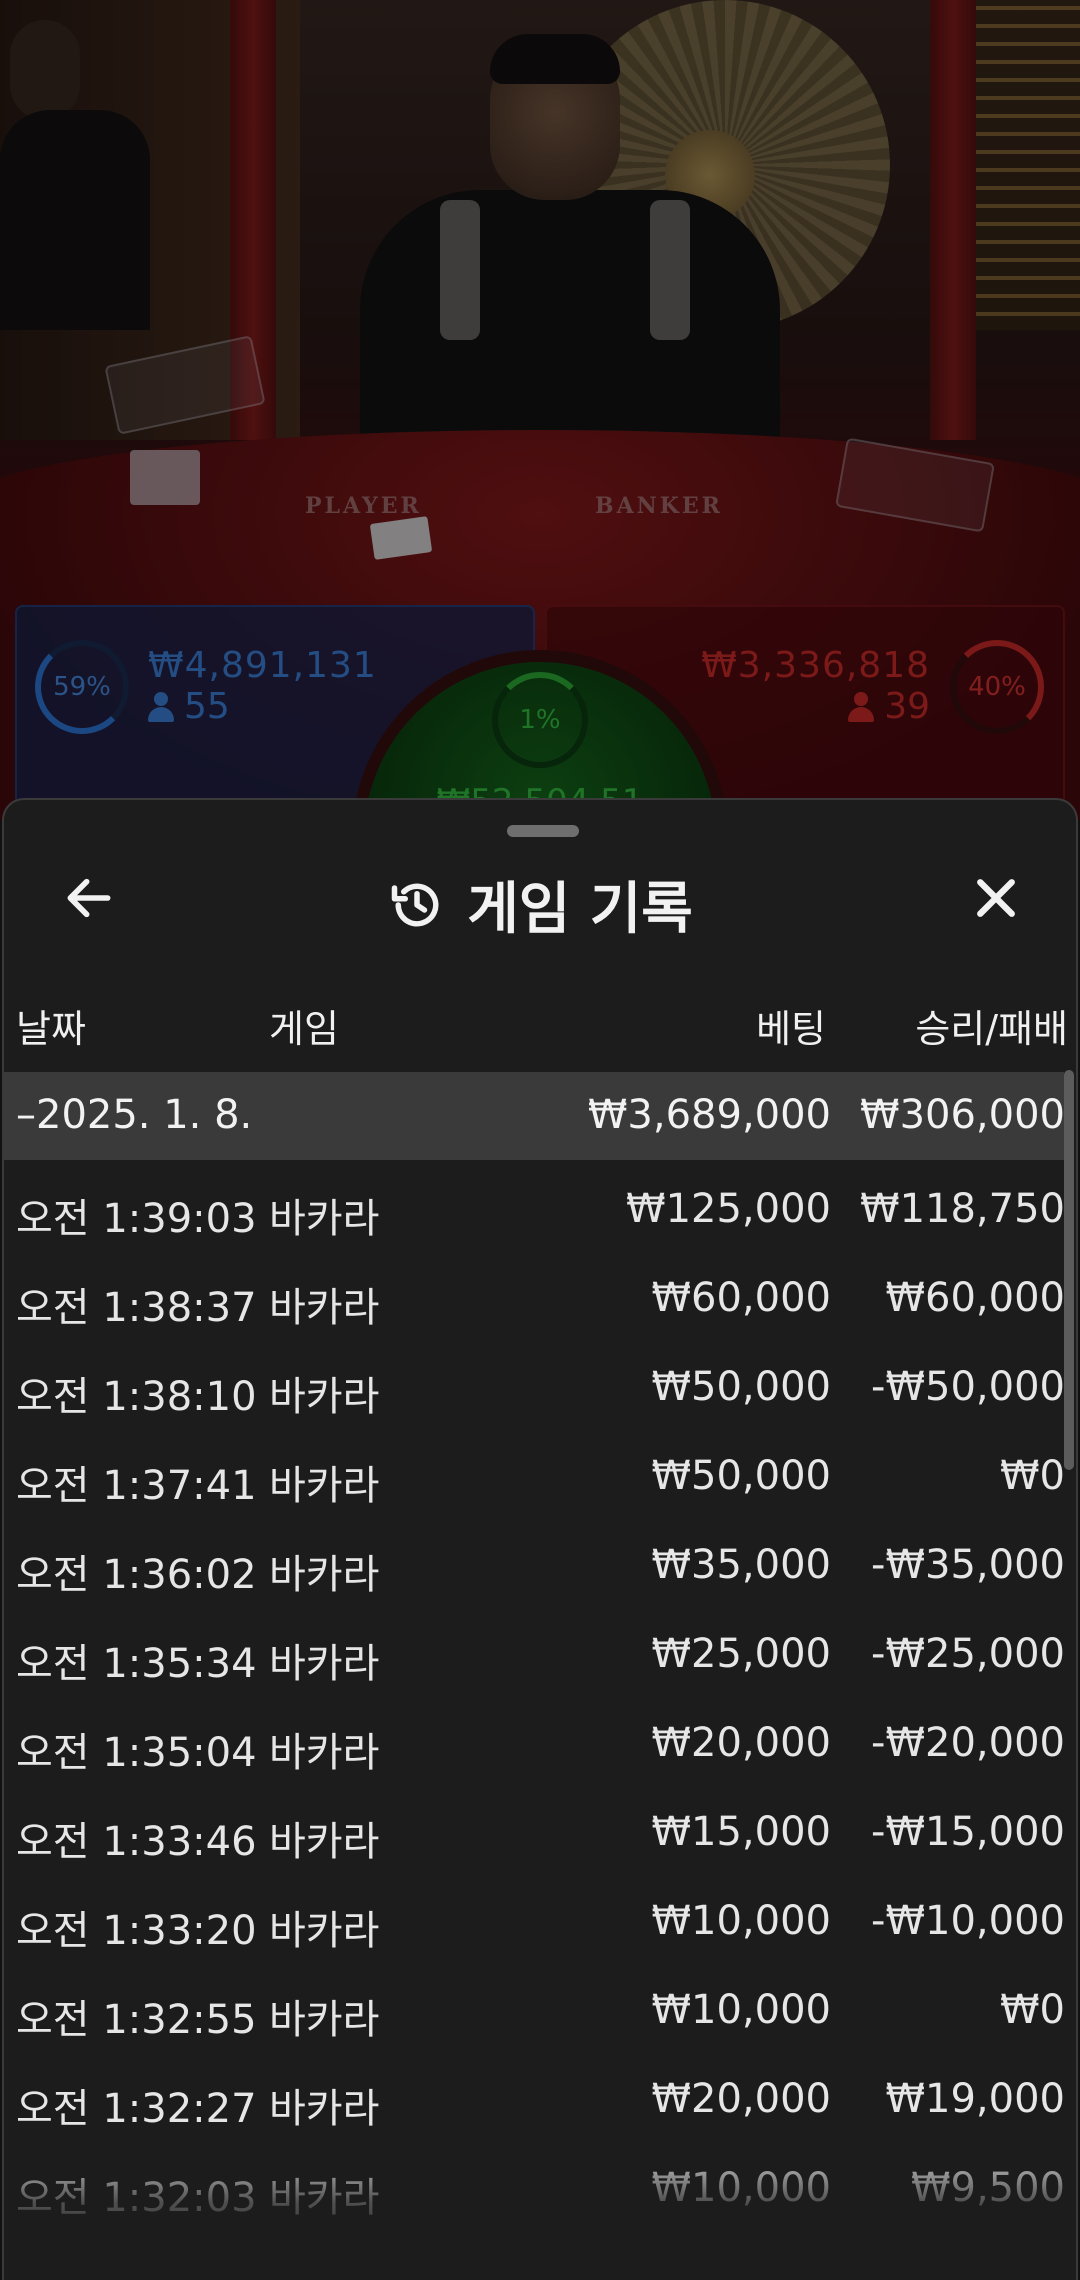 Image resolution: width=1080 pixels, height=2280 pixels. I want to click on row-time: 오전 1:35:04, so click(136, 1753).